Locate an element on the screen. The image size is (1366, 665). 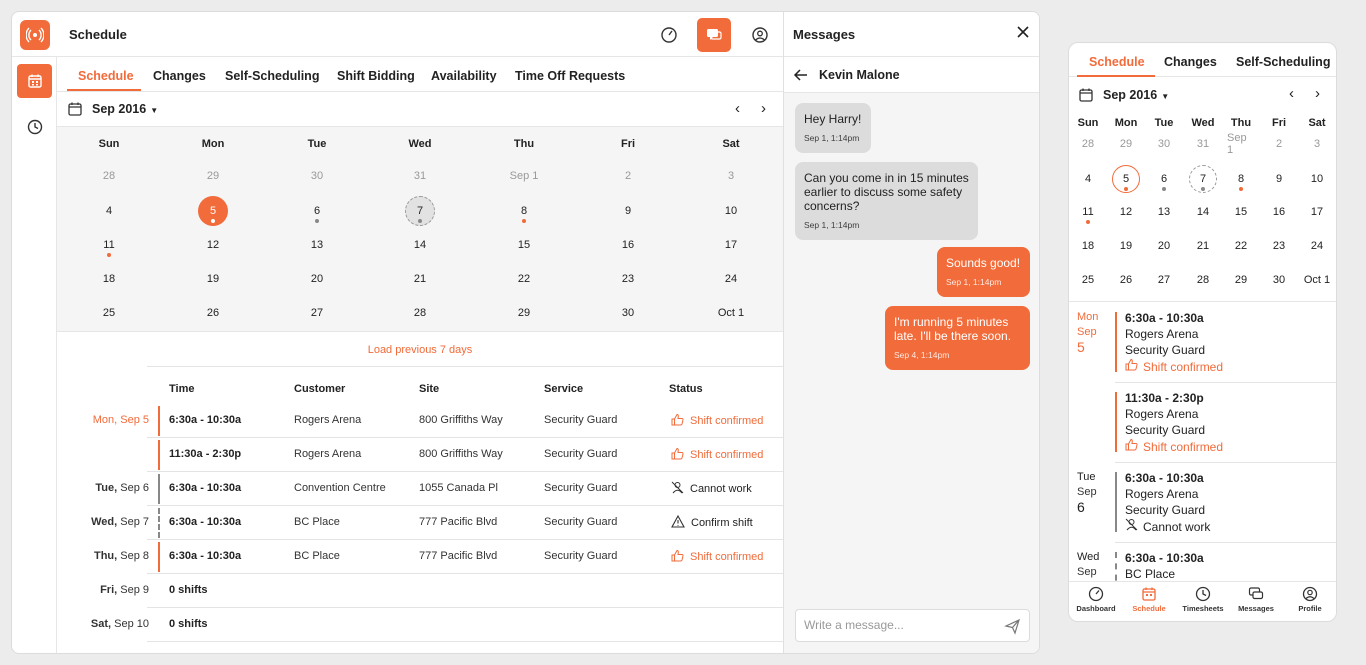
nav-schedule: Schedule is located at coordinates (1149, 599).